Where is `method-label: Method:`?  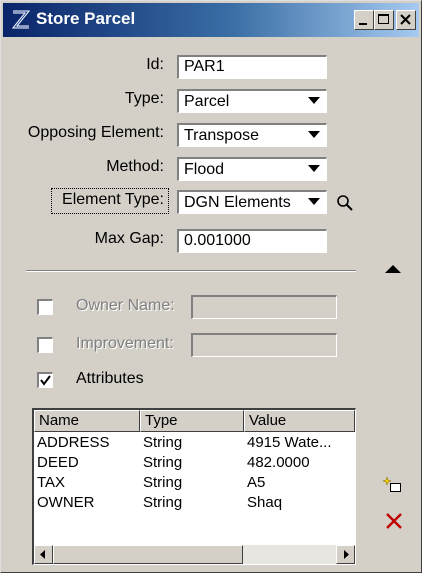 method-label: Method: is located at coordinates (135, 166).